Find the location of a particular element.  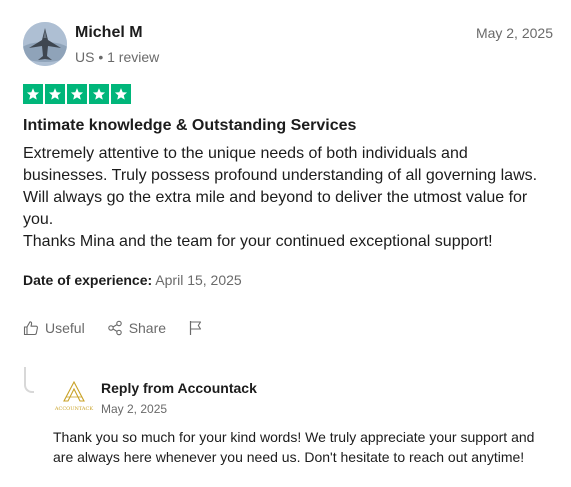

share-button: Share is located at coordinates (136, 328).